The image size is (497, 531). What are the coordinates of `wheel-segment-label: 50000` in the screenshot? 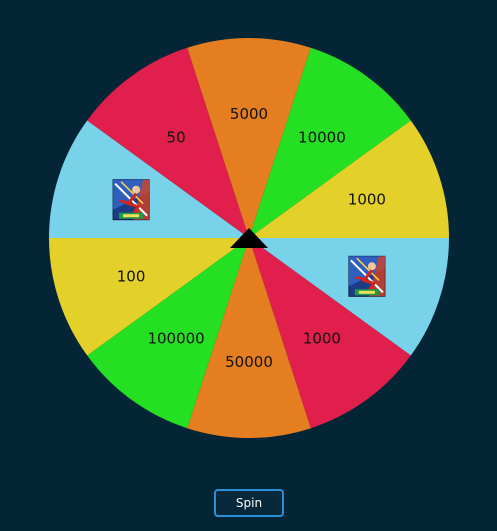 It's located at (249, 362).